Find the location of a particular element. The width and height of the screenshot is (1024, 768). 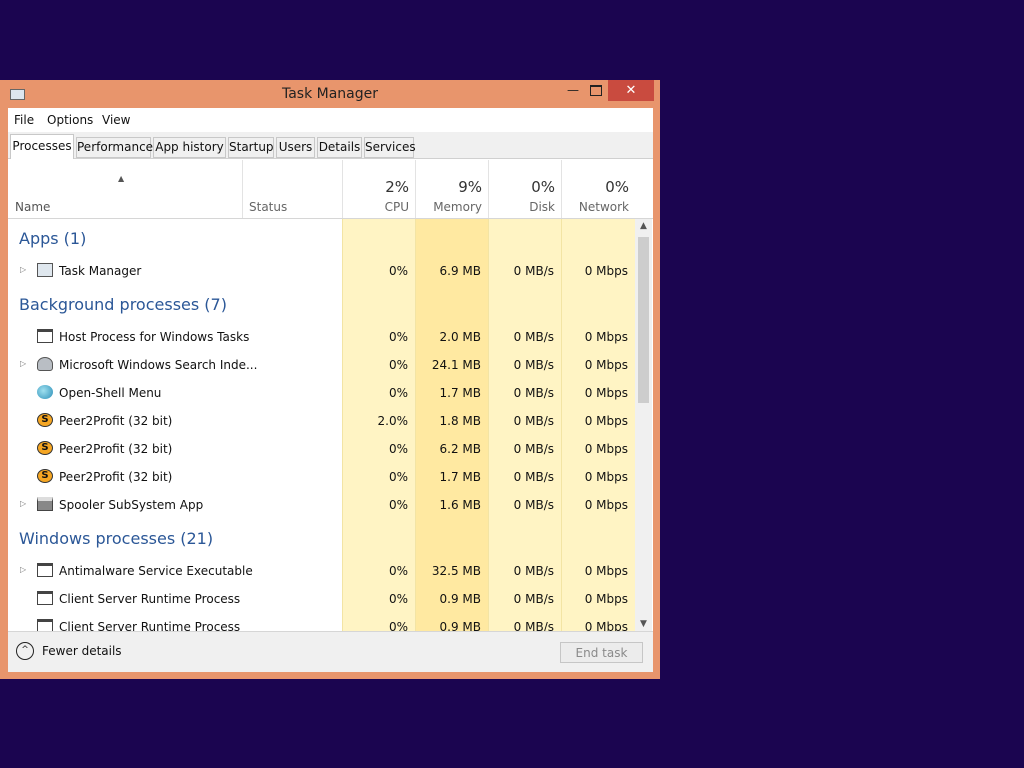

fewer-details-link: Fewer details is located at coordinates (82, 651).